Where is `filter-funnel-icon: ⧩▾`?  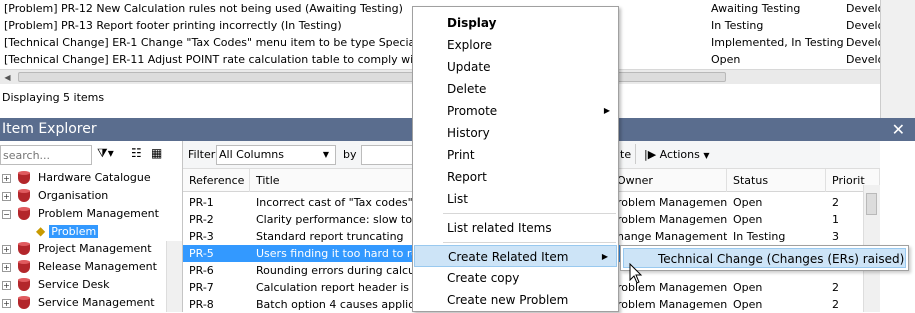 filter-funnel-icon: ⧩▾ is located at coordinates (105, 153).